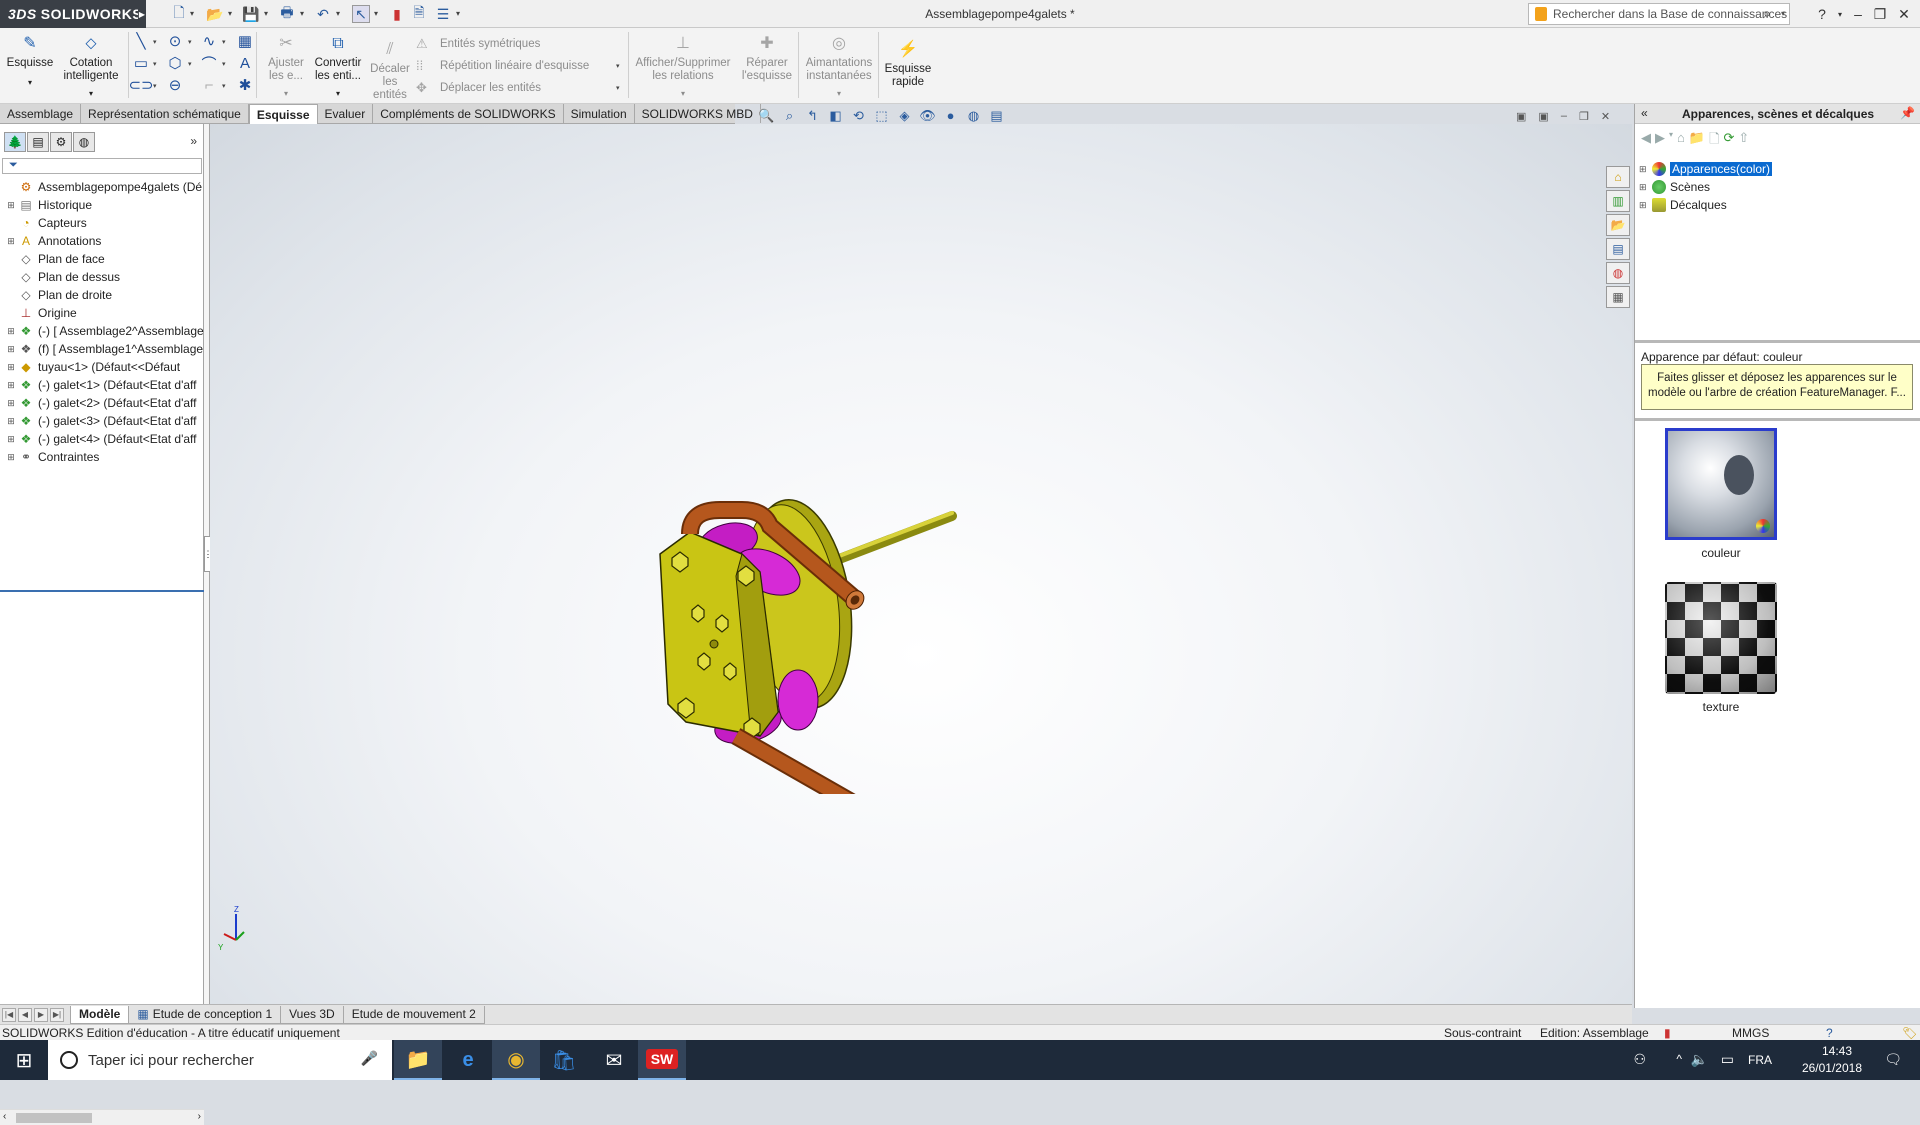 This screenshot has width=1920, height=1125. What do you see at coordinates (102, 313) in the screenshot?
I see `tree-item-origine: ⊥ Origine` at bounding box center [102, 313].